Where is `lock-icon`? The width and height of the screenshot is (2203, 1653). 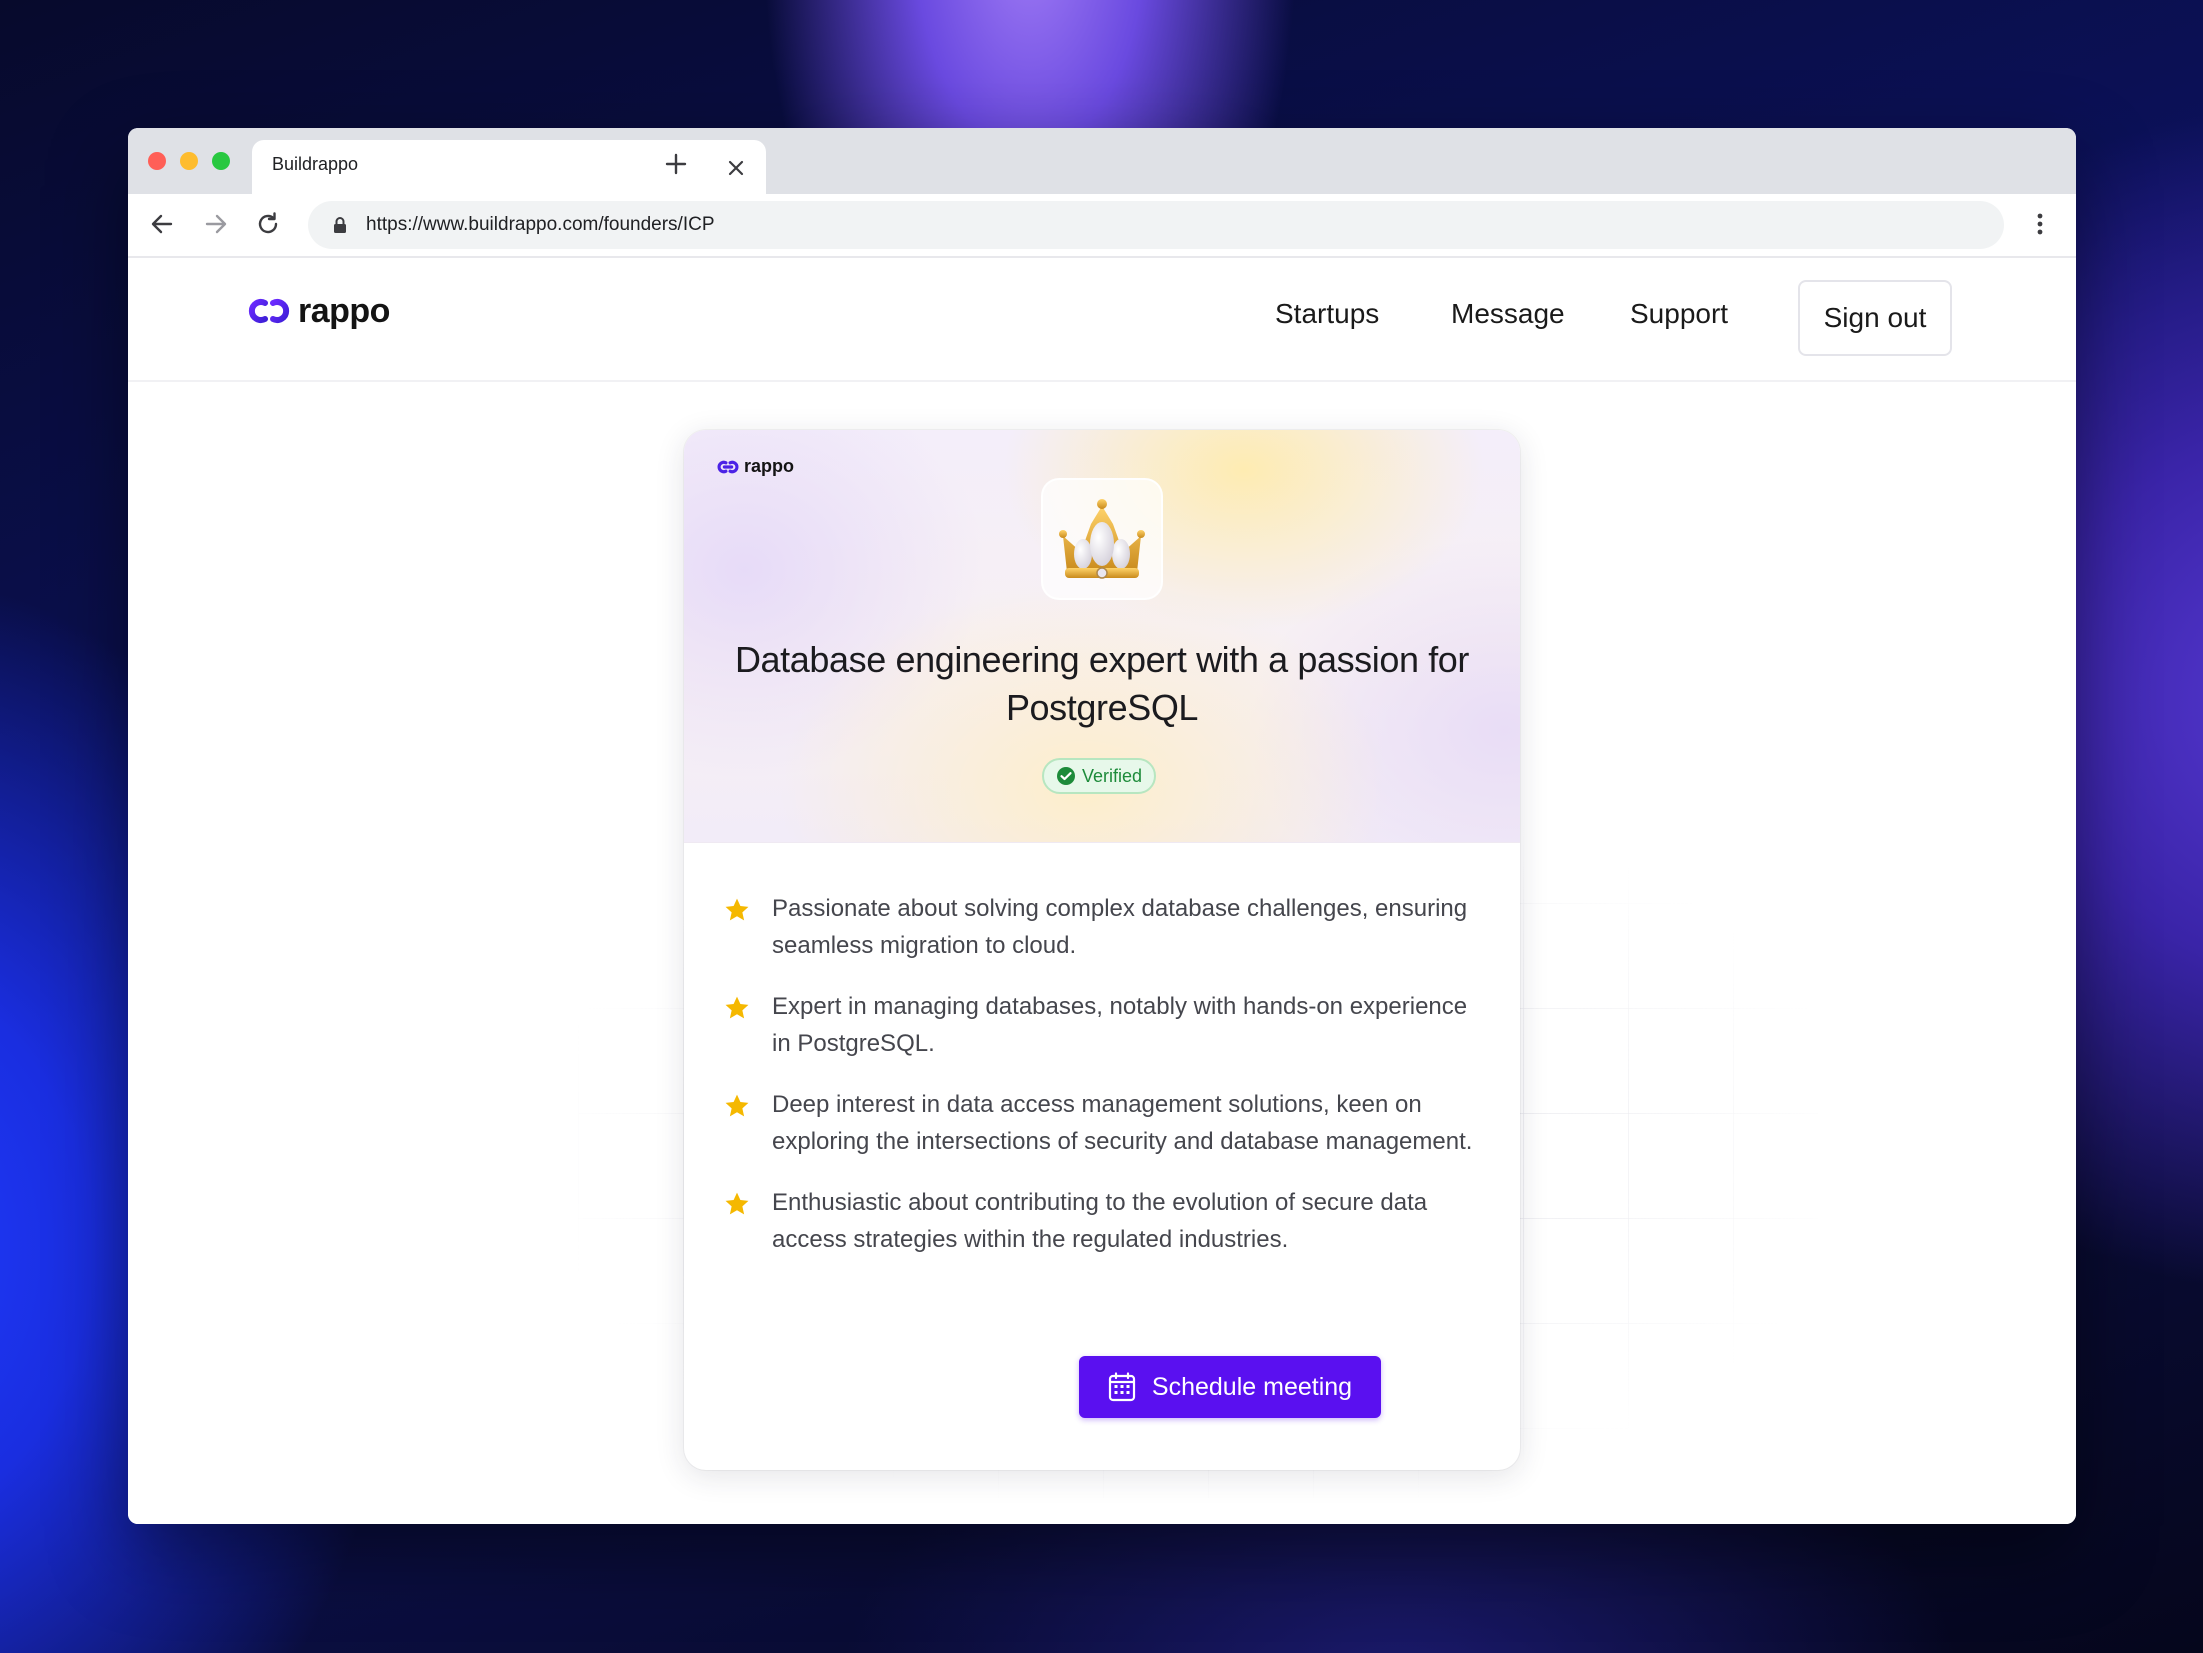 lock-icon is located at coordinates (340, 225).